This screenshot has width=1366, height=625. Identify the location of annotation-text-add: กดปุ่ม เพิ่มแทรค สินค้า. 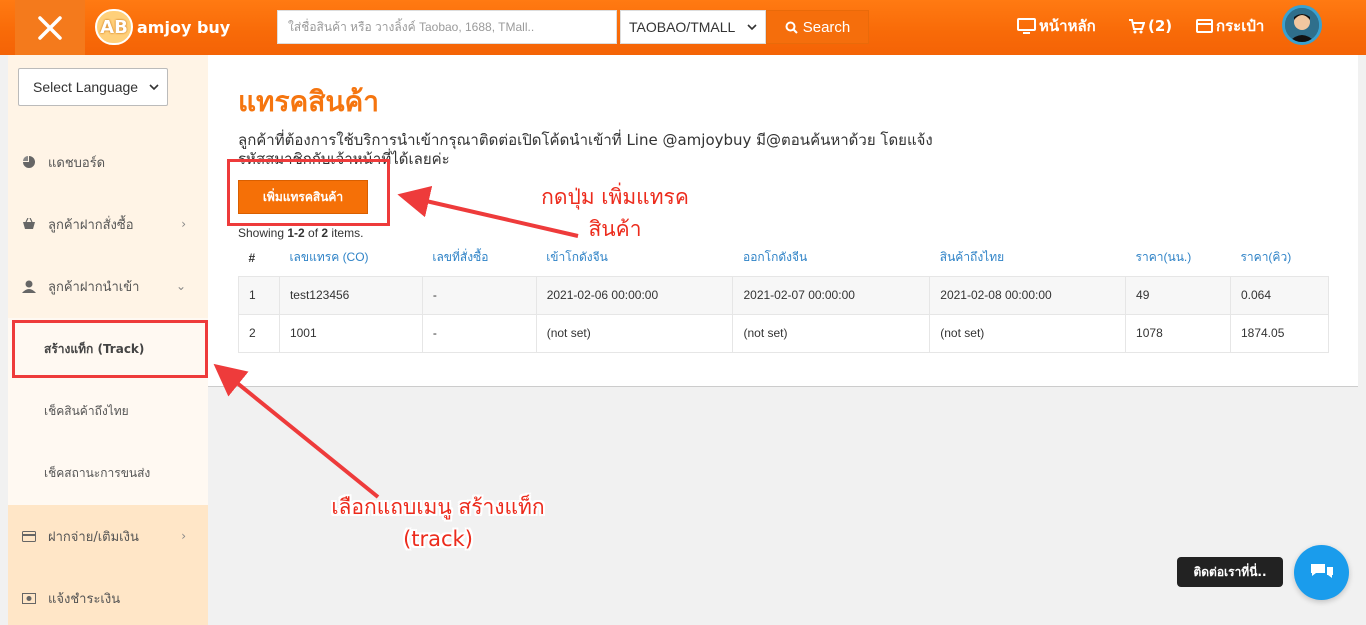
(615, 213).